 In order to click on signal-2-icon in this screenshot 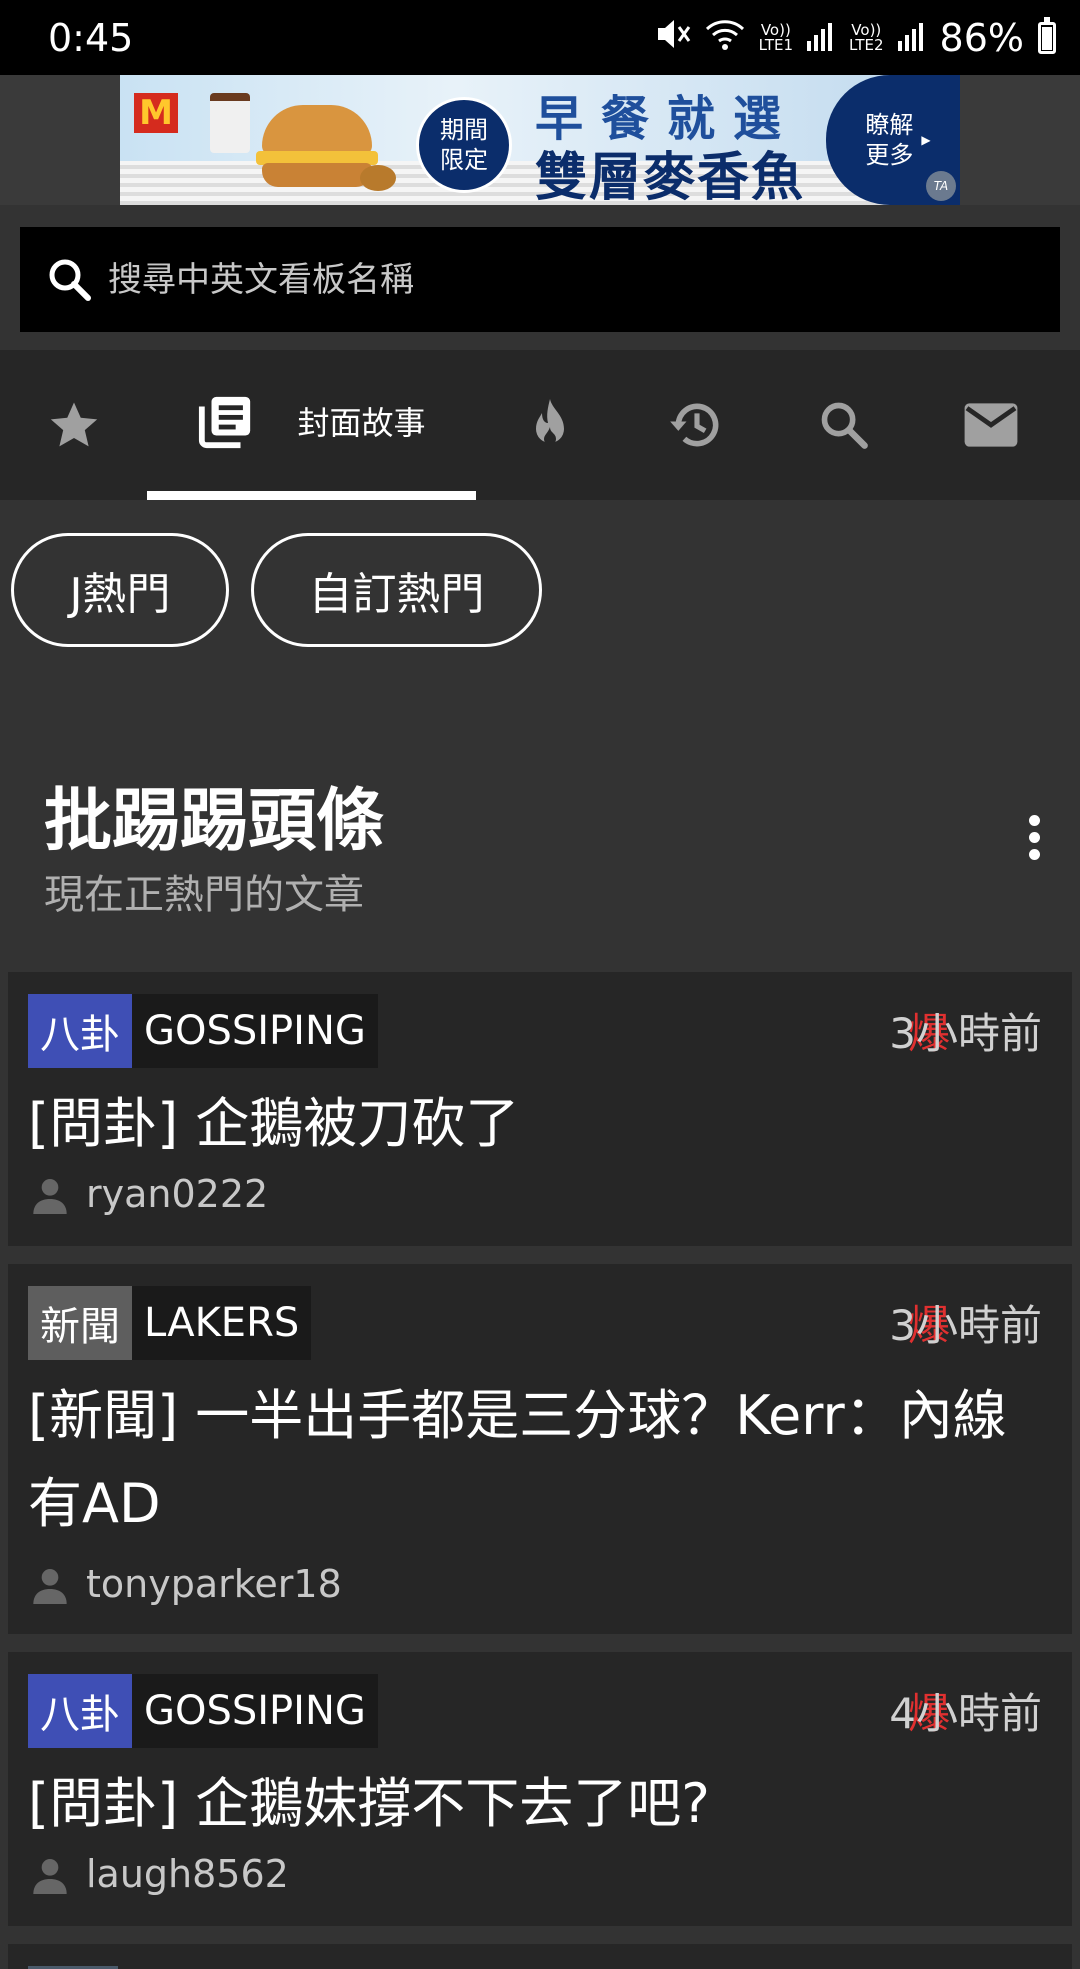, I will do `click(911, 38)`.